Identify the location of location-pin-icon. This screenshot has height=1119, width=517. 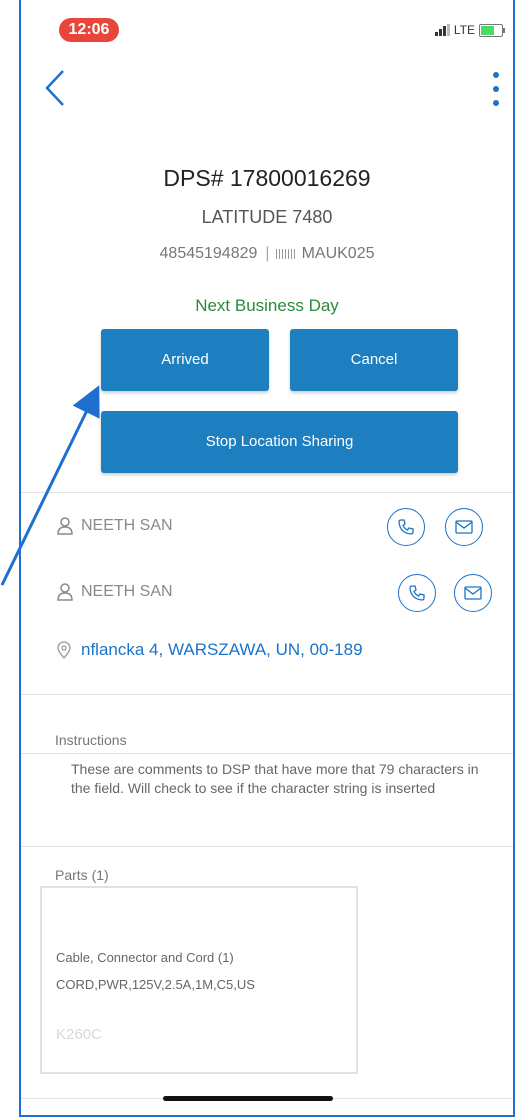
(64, 650).